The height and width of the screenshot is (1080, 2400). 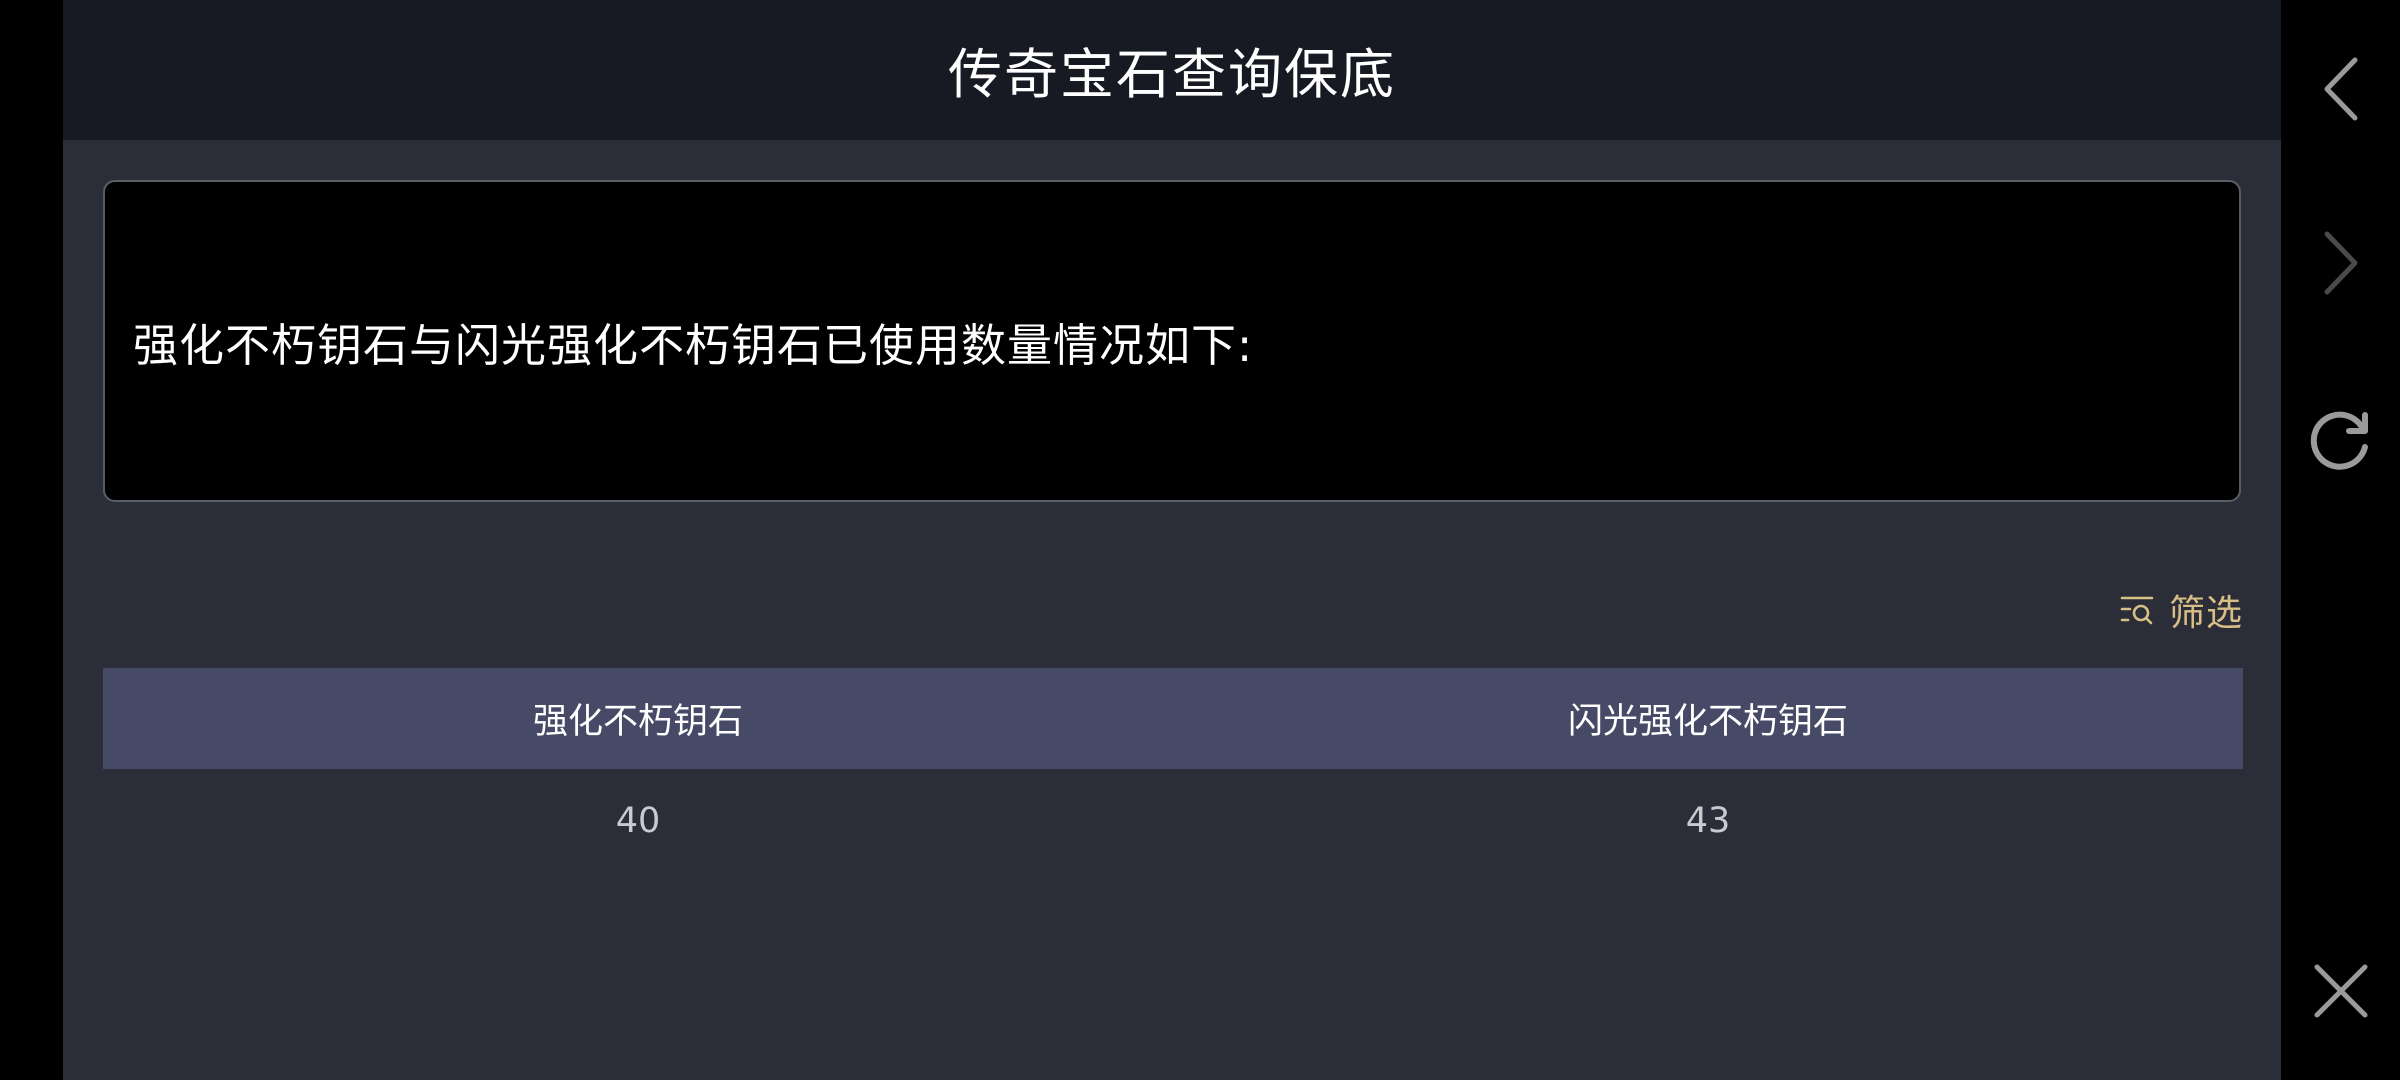 I want to click on column-header-enhanced-key: 强化不朽钥石, so click(x=637, y=722).